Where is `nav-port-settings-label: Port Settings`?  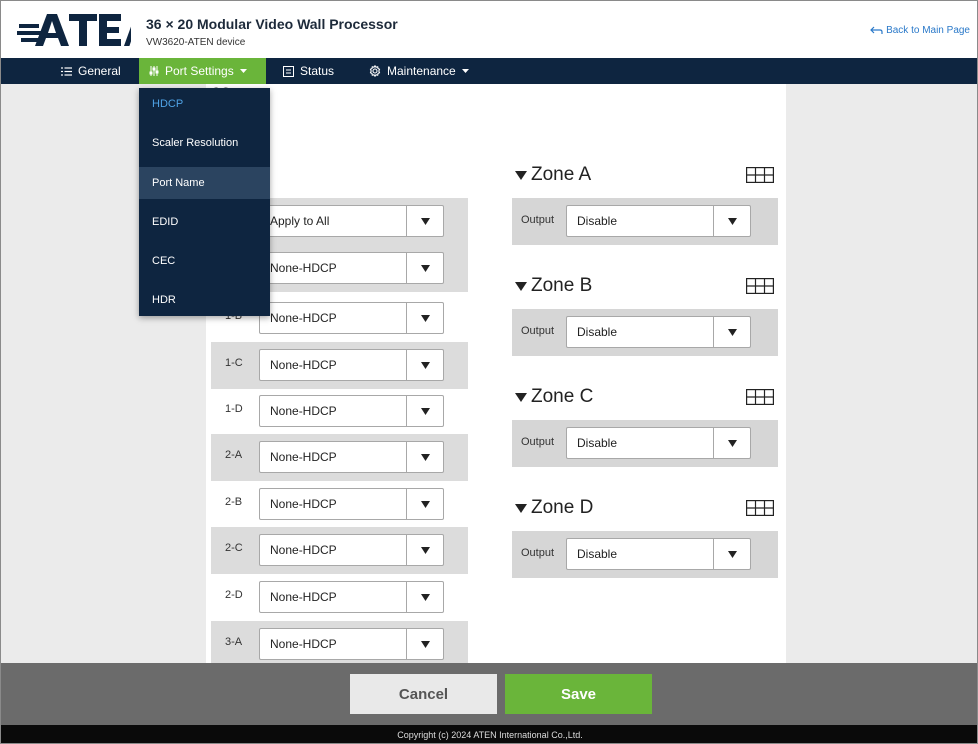 nav-port-settings-label: Port Settings is located at coordinates (199, 71).